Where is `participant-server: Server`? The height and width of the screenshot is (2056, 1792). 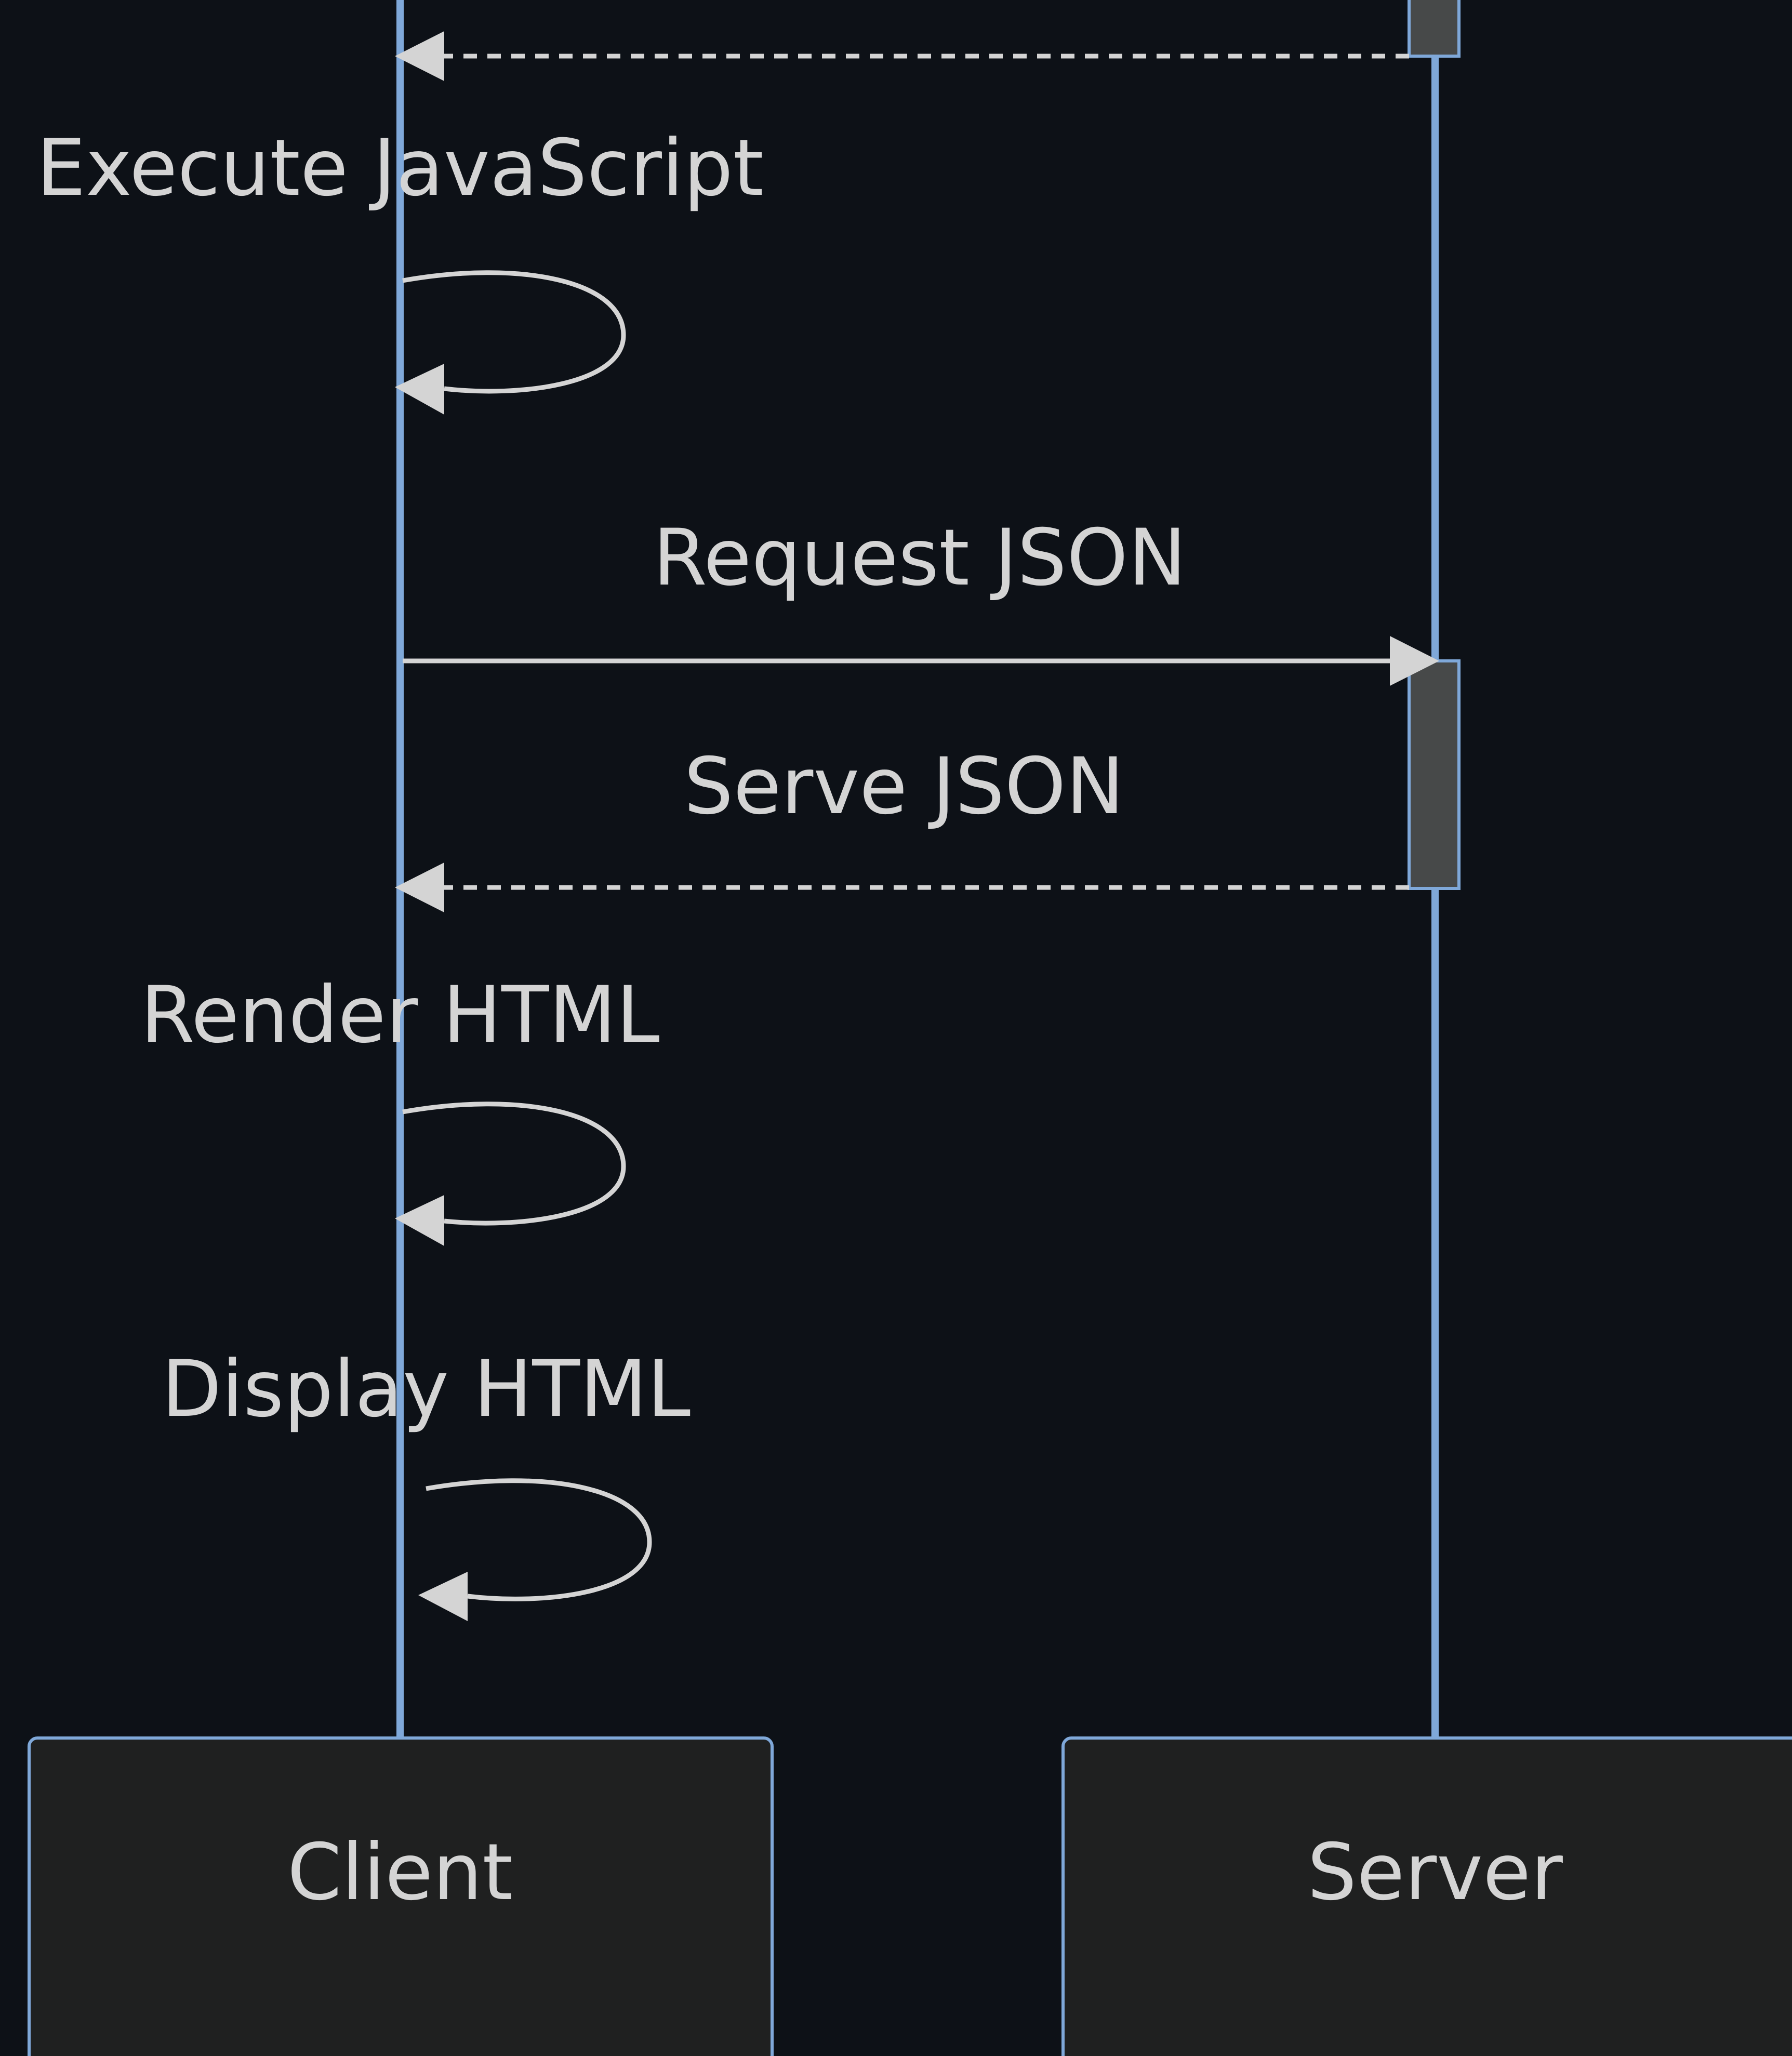 participant-server: Server is located at coordinates (1426, 1896).